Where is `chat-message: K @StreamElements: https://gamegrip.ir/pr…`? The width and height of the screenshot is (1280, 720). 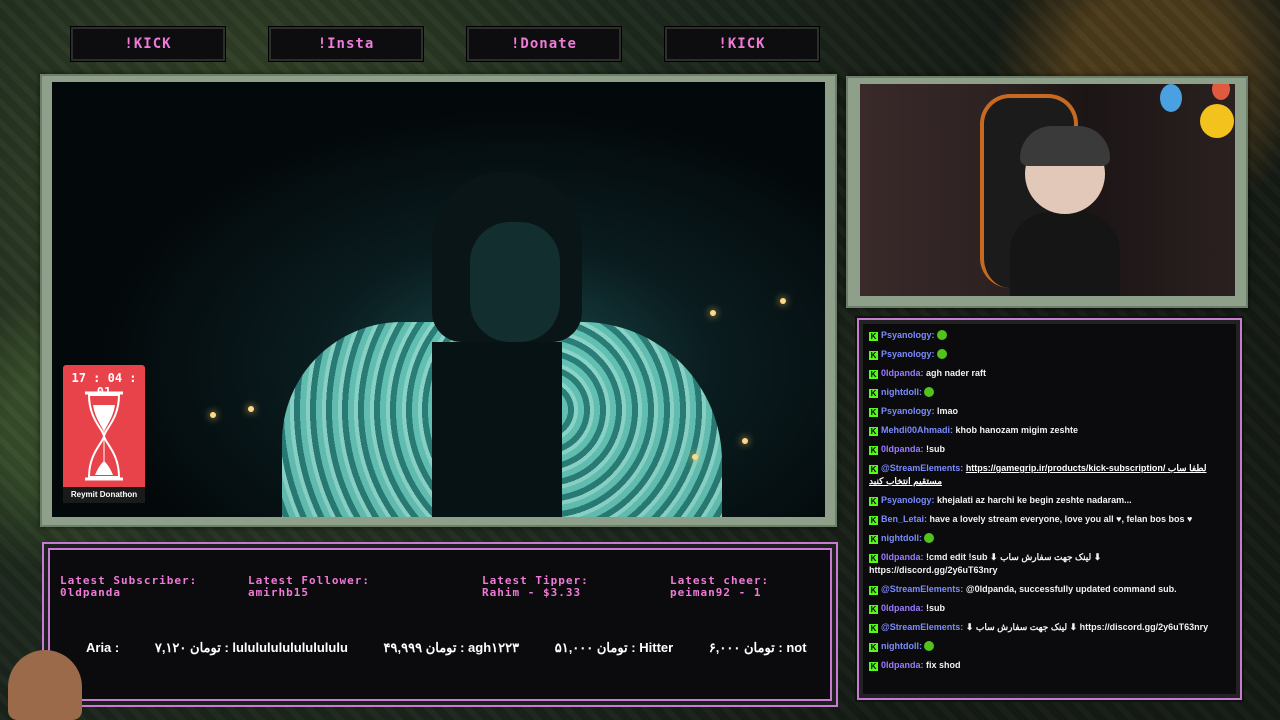 chat-message: K @StreamElements: https://gamegrip.ir/pr… is located at coordinates (1050, 475).